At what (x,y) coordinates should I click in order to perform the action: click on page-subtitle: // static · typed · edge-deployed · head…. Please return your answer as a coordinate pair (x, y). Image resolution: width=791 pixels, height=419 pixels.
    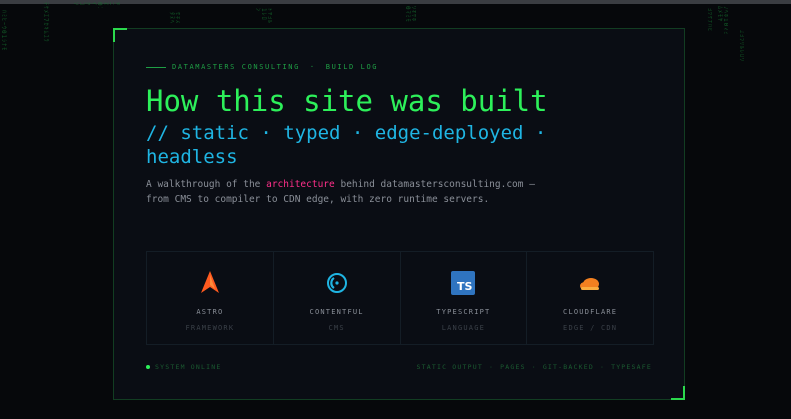
    Looking at the image, I should click on (346, 145).